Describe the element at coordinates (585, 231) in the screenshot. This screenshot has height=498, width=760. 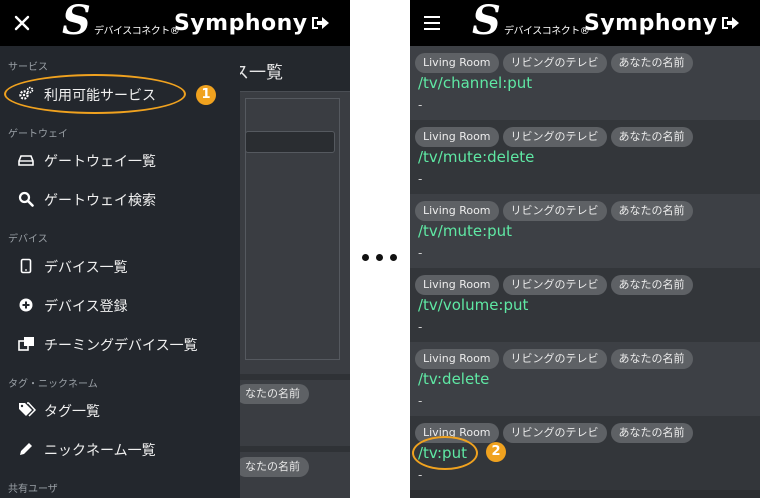
I see `service-row: Living Room リビングのテレビ あなたの名前 /tv/mute:put -` at that location.